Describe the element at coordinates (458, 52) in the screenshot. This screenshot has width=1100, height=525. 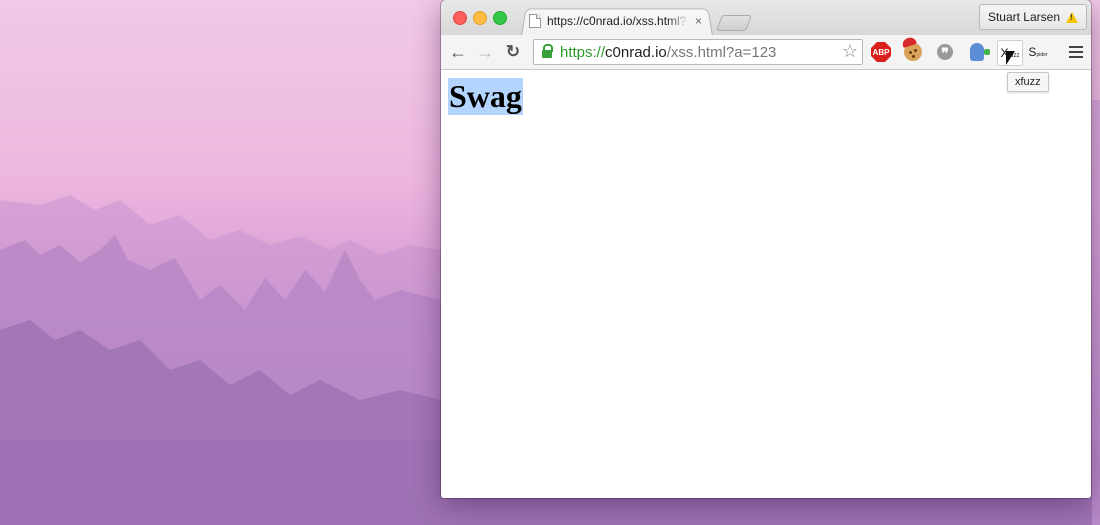
I see `back-button: ←` at that location.